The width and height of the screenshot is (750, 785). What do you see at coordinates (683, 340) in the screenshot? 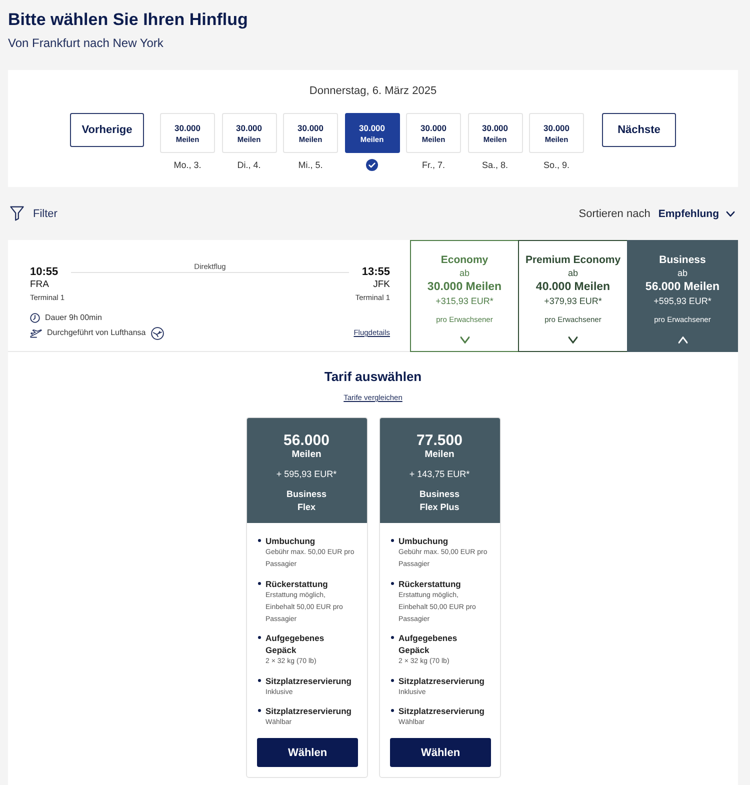
I see `chevron-up-icon` at bounding box center [683, 340].